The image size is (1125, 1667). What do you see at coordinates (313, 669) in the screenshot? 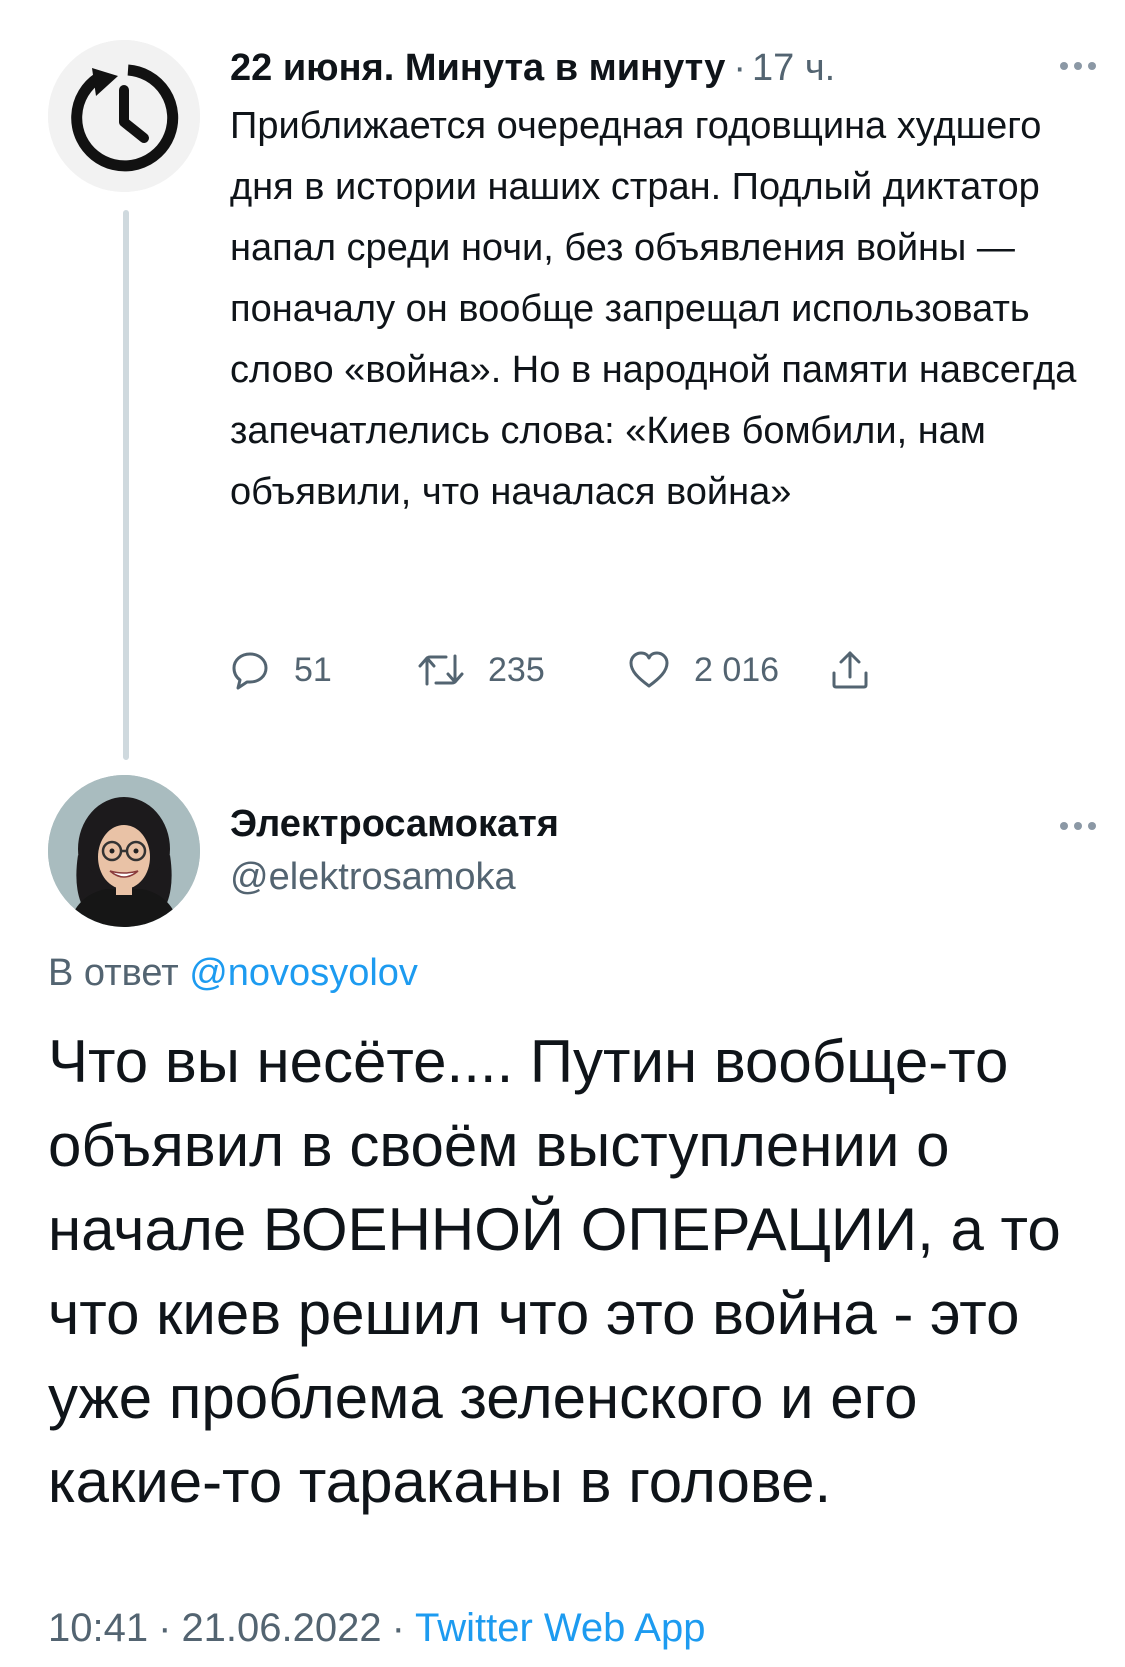
I see `reply-count: 51` at bounding box center [313, 669].